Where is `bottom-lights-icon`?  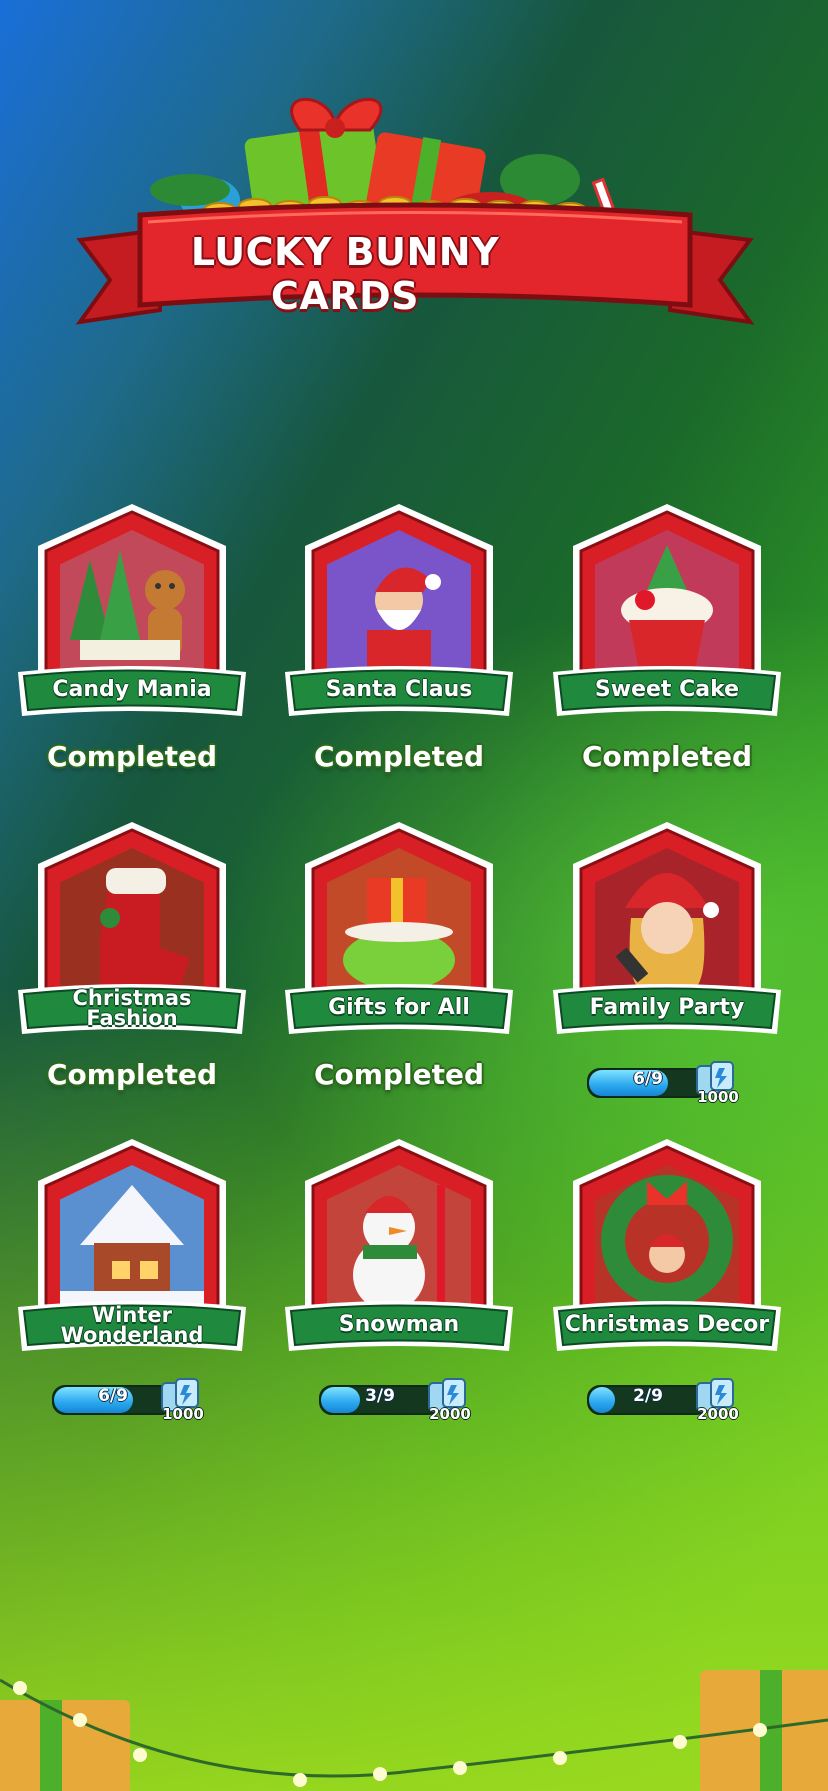
bottom-lights-icon is located at coordinates (414, 1730).